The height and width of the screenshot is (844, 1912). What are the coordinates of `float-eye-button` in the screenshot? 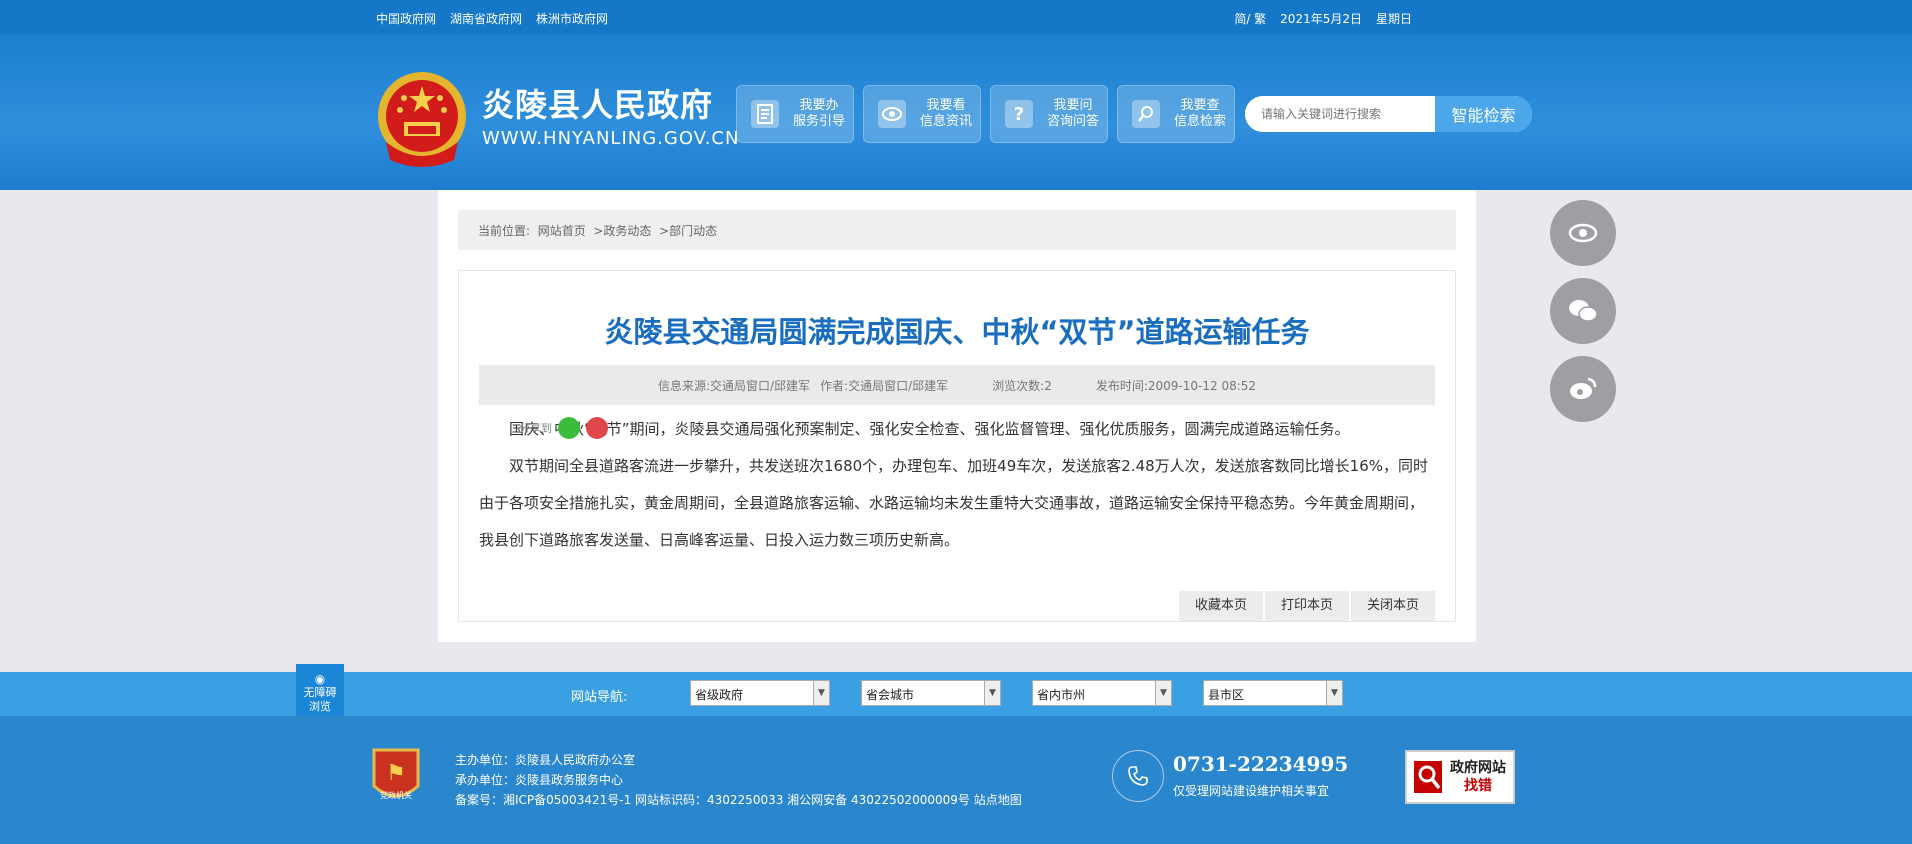 It's located at (1583, 233).